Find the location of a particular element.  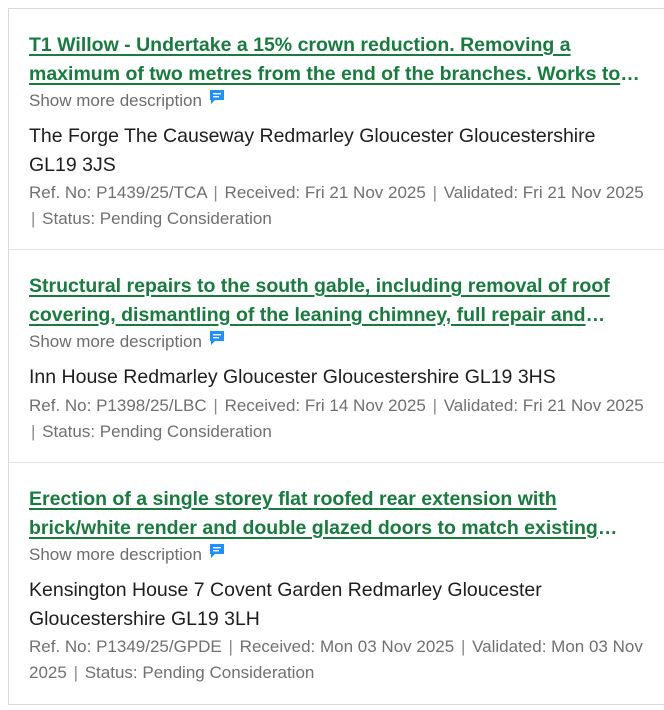

received-date: Received: Fri 14 Nov 2025 is located at coordinates (325, 405).